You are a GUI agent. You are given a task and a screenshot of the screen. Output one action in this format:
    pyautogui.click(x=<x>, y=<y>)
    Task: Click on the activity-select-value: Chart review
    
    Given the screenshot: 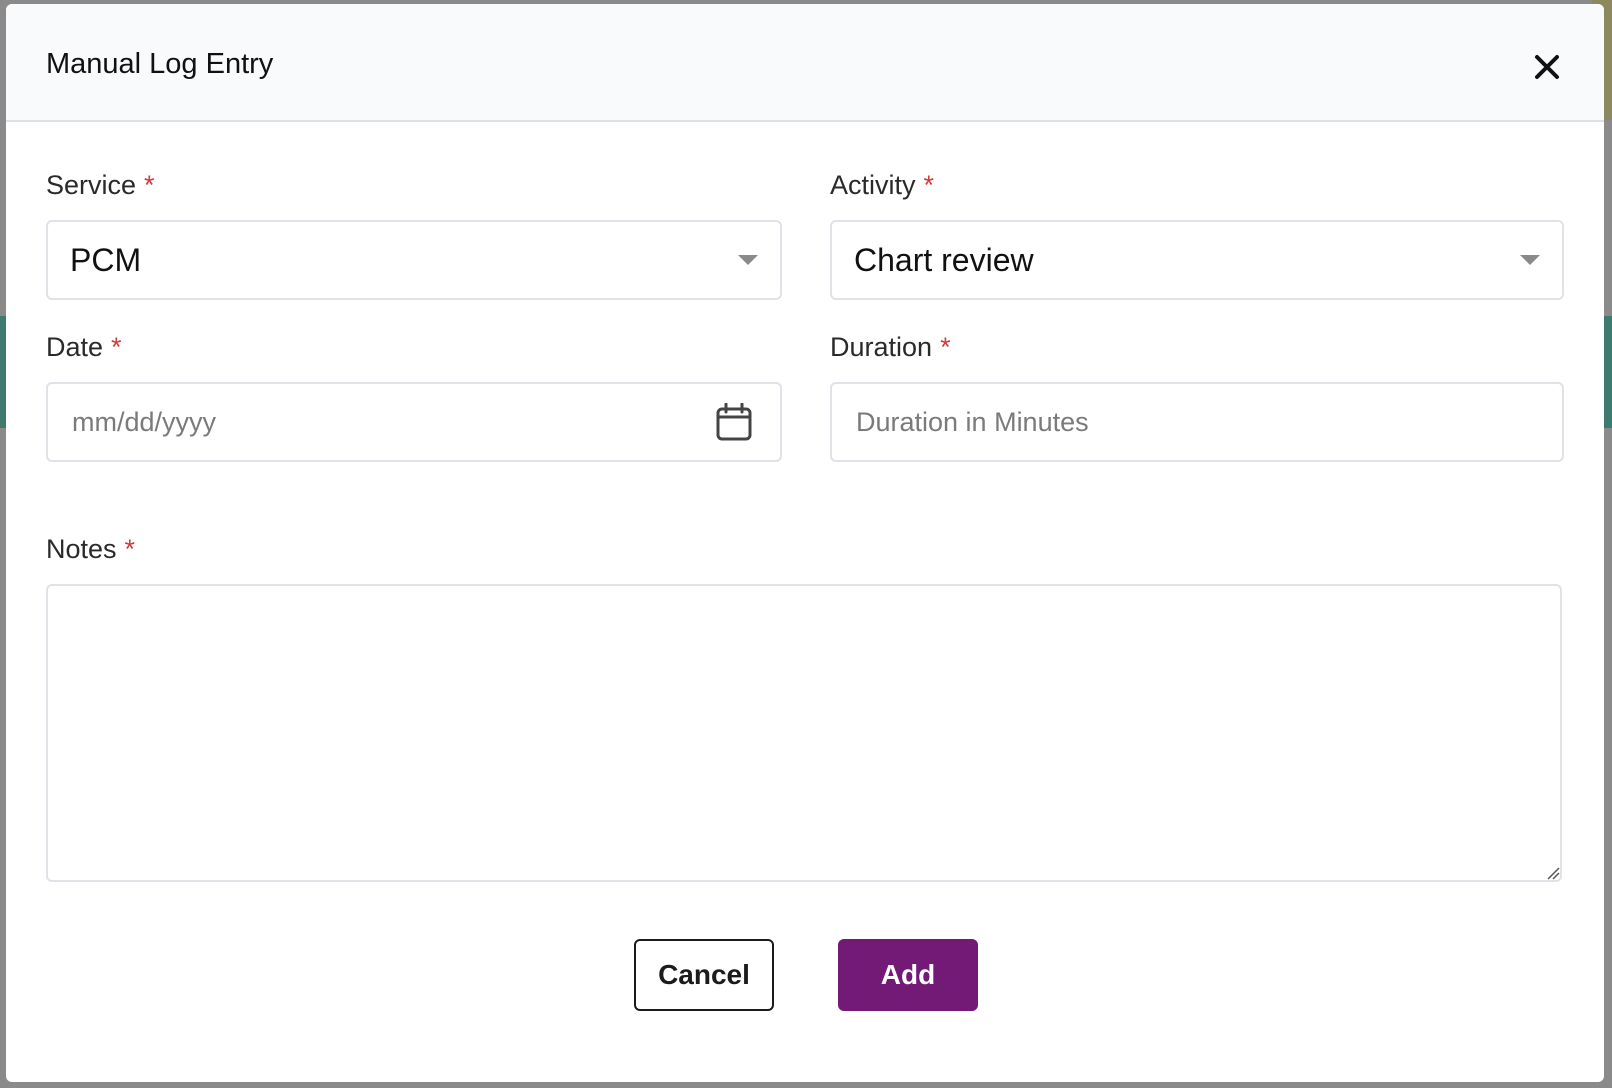 What is the action you would take?
    pyautogui.click(x=944, y=259)
    